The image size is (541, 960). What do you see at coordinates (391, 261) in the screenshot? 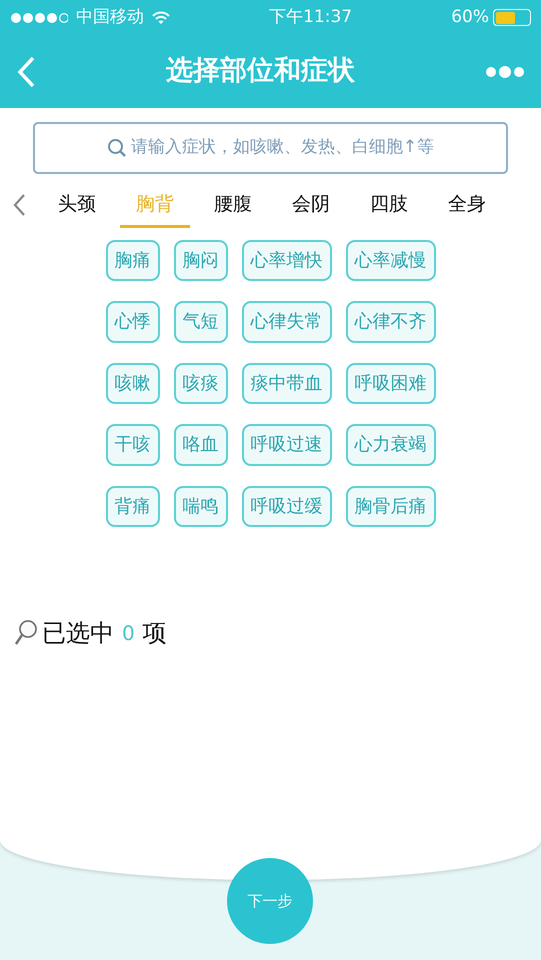
I see `symptom-tag: 心率减慢` at bounding box center [391, 261].